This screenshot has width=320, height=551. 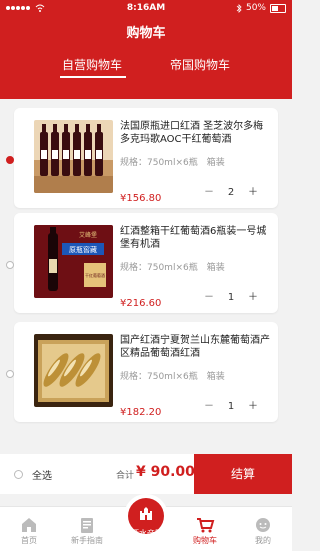 What do you see at coordinates (141, 198) in the screenshot?
I see `product-price: ¥156.80` at bounding box center [141, 198].